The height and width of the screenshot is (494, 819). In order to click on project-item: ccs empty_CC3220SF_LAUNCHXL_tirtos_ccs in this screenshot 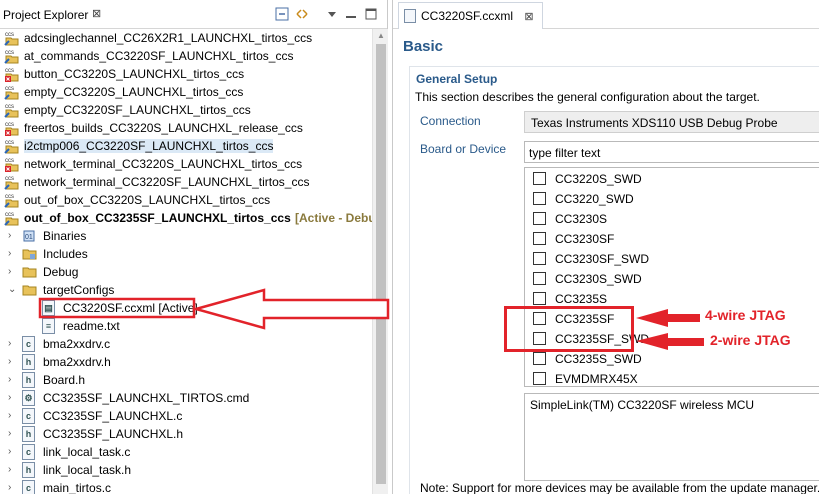, I will do `click(186, 110)`.